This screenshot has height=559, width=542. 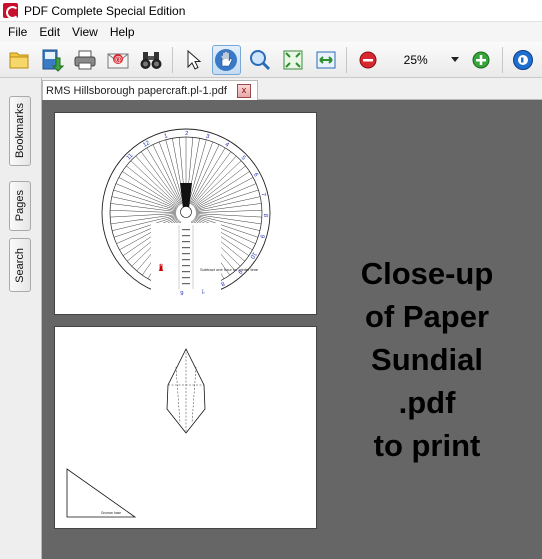 I want to click on print-icon, so click(x=85, y=59).